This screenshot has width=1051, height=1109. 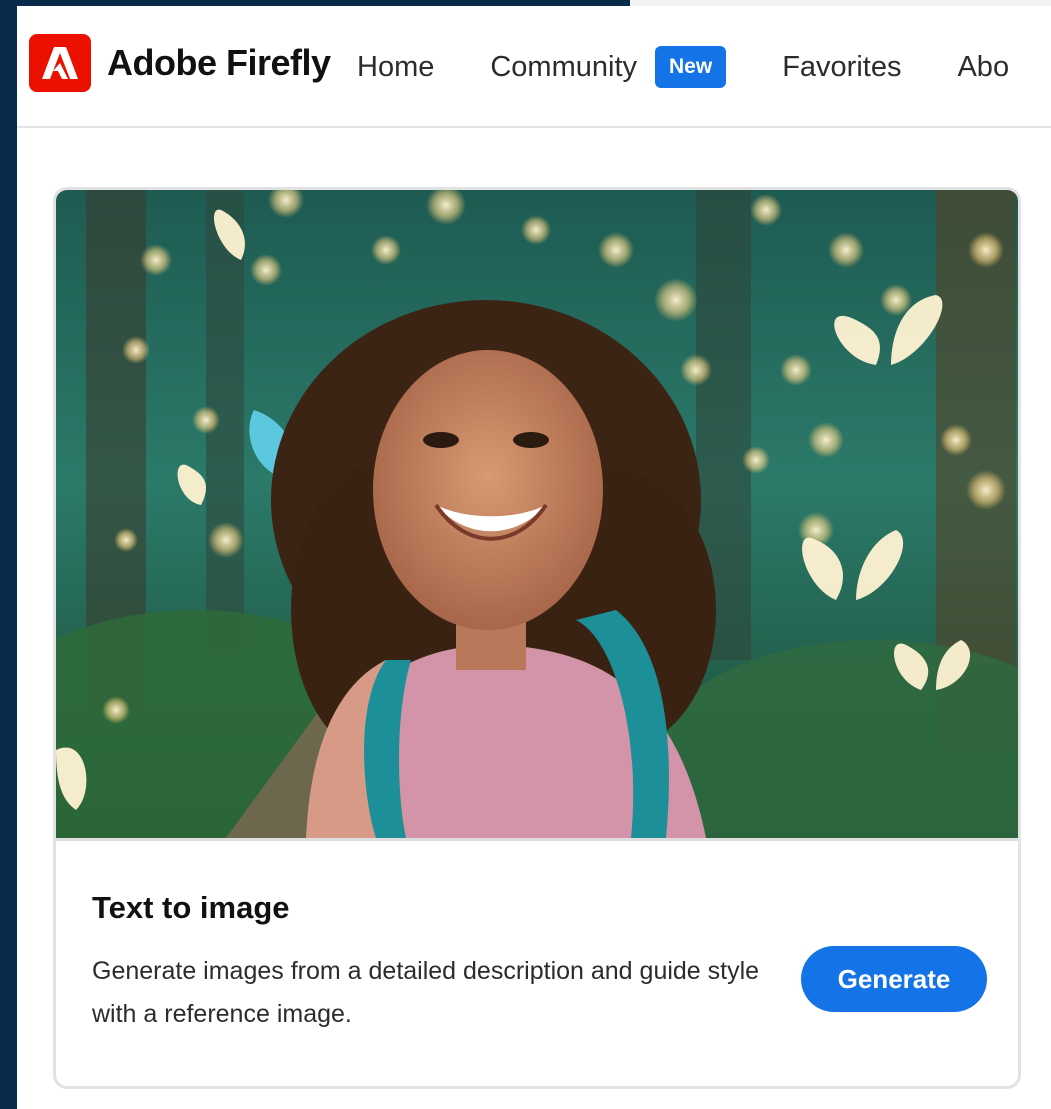 What do you see at coordinates (395, 67) in the screenshot?
I see `nav-home: Home` at bounding box center [395, 67].